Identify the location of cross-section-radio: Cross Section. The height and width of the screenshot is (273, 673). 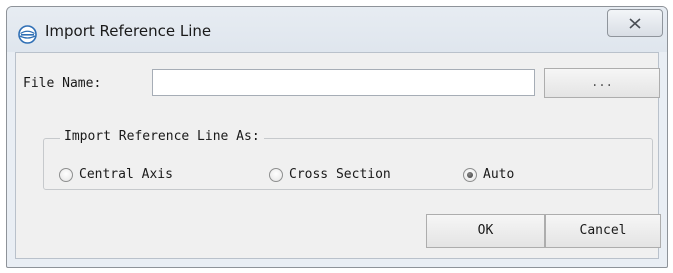
(354, 176).